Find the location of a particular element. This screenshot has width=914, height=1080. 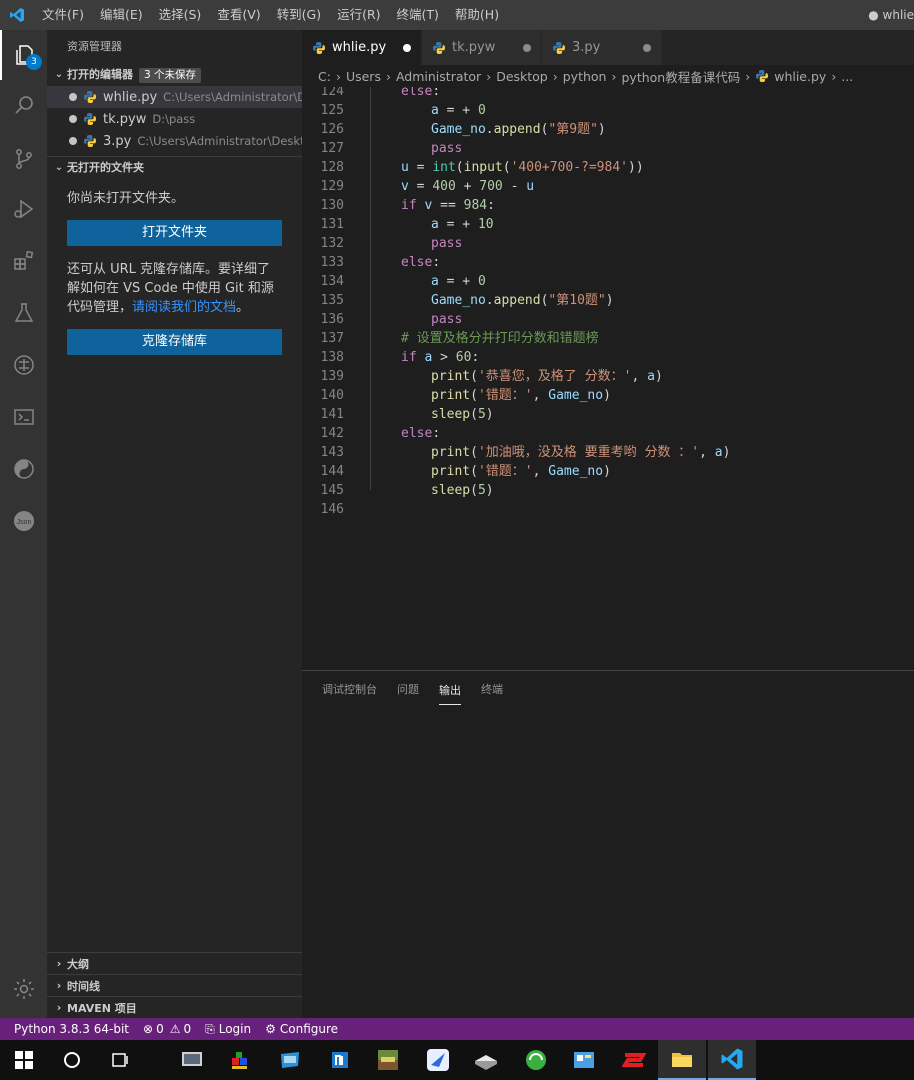

code-line: 143 print('加油哦，没及格 要重考哟 分数 ：', a) is located at coordinates (608, 452).